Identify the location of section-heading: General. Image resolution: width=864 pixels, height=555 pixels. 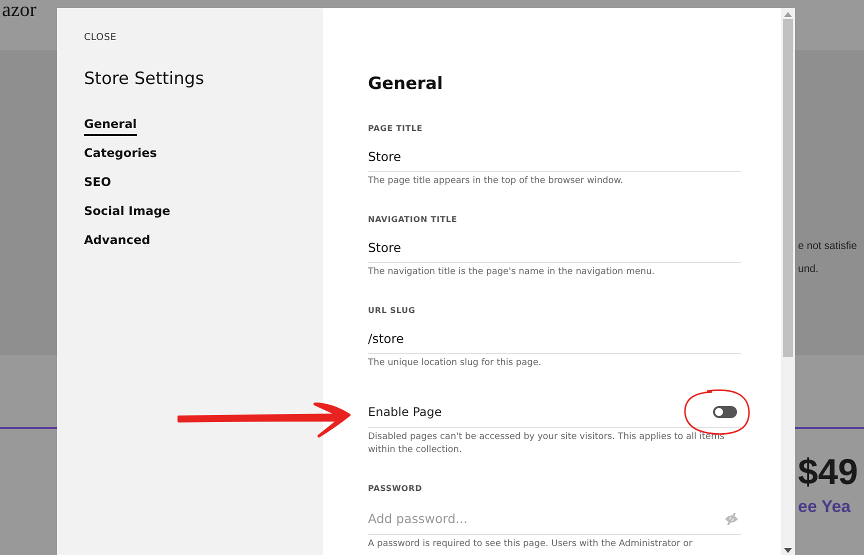
(406, 84).